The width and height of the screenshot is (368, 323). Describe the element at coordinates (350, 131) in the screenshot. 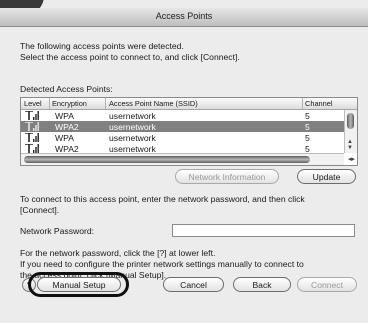

I see `vertical-scrollbar: ▲ ▼` at that location.